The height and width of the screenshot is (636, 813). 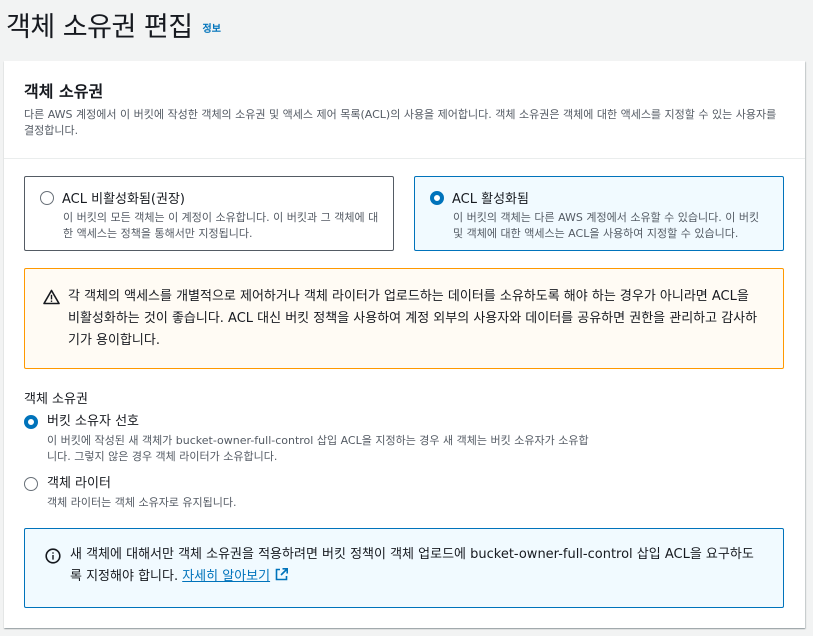 What do you see at coordinates (53, 577) in the screenshot?
I see `info-icon` at bounding box center [53, 577].